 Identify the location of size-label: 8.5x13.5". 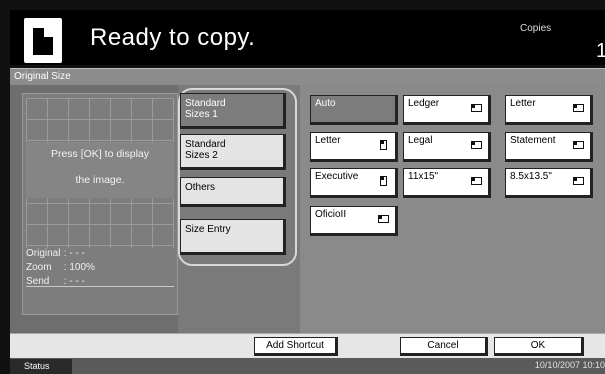
(531, 176).